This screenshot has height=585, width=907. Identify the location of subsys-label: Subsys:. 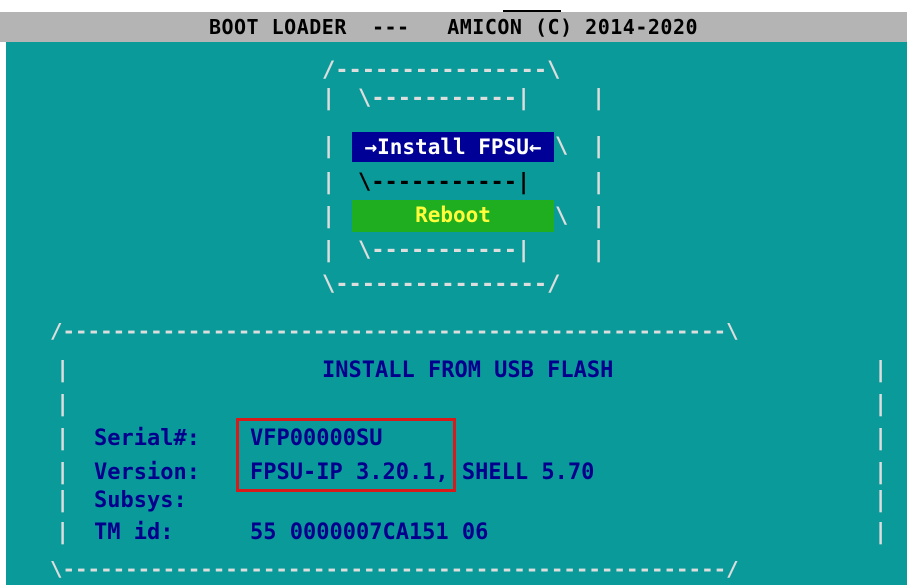
(140, 500).